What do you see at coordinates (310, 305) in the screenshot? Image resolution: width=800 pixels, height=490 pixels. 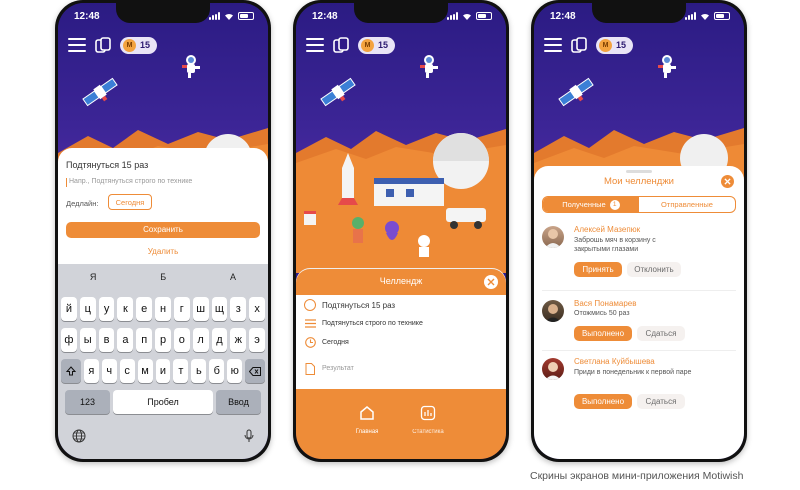 I see `complete-checkbox` at bounding box center [310, 305].